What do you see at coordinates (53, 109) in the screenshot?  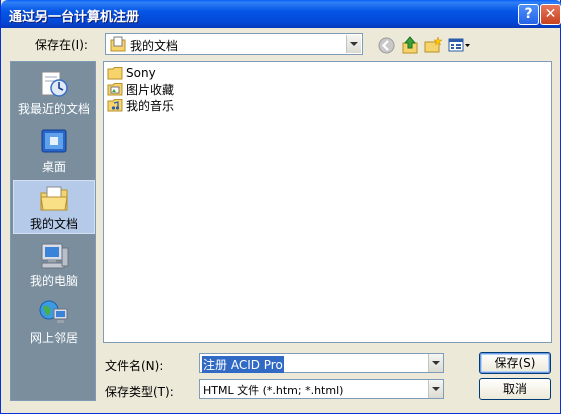 I see `place-label: 我最近的文档` at bounding box center [53, 109].